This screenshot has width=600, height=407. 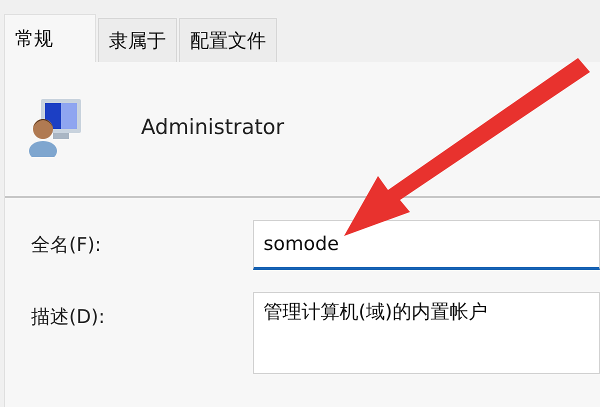 I want to click on user-name: Administrator, so click(x=212, y=127).